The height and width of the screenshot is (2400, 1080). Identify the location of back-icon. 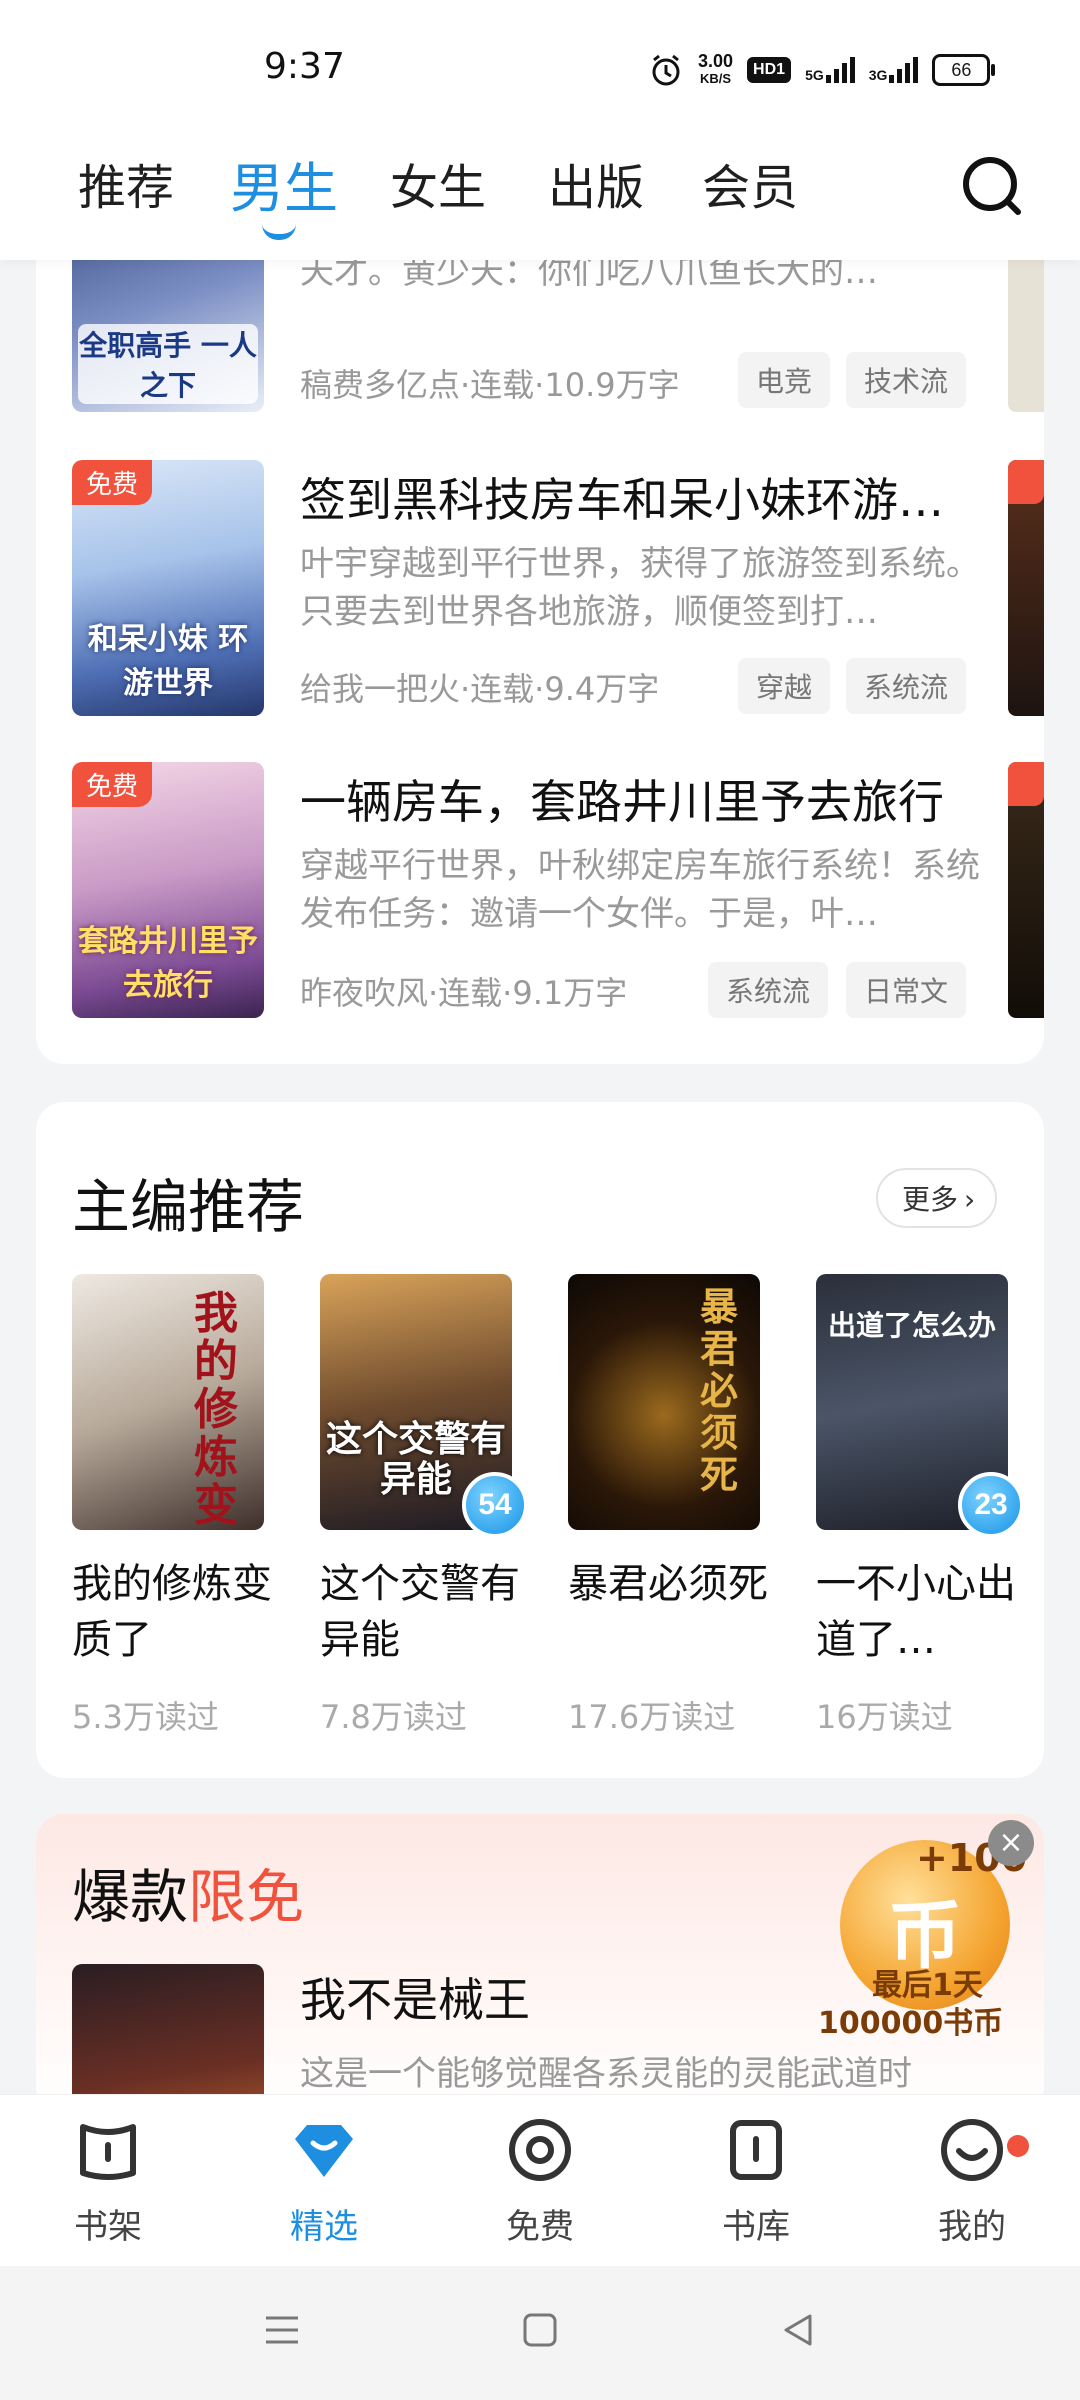
(798, 2330).